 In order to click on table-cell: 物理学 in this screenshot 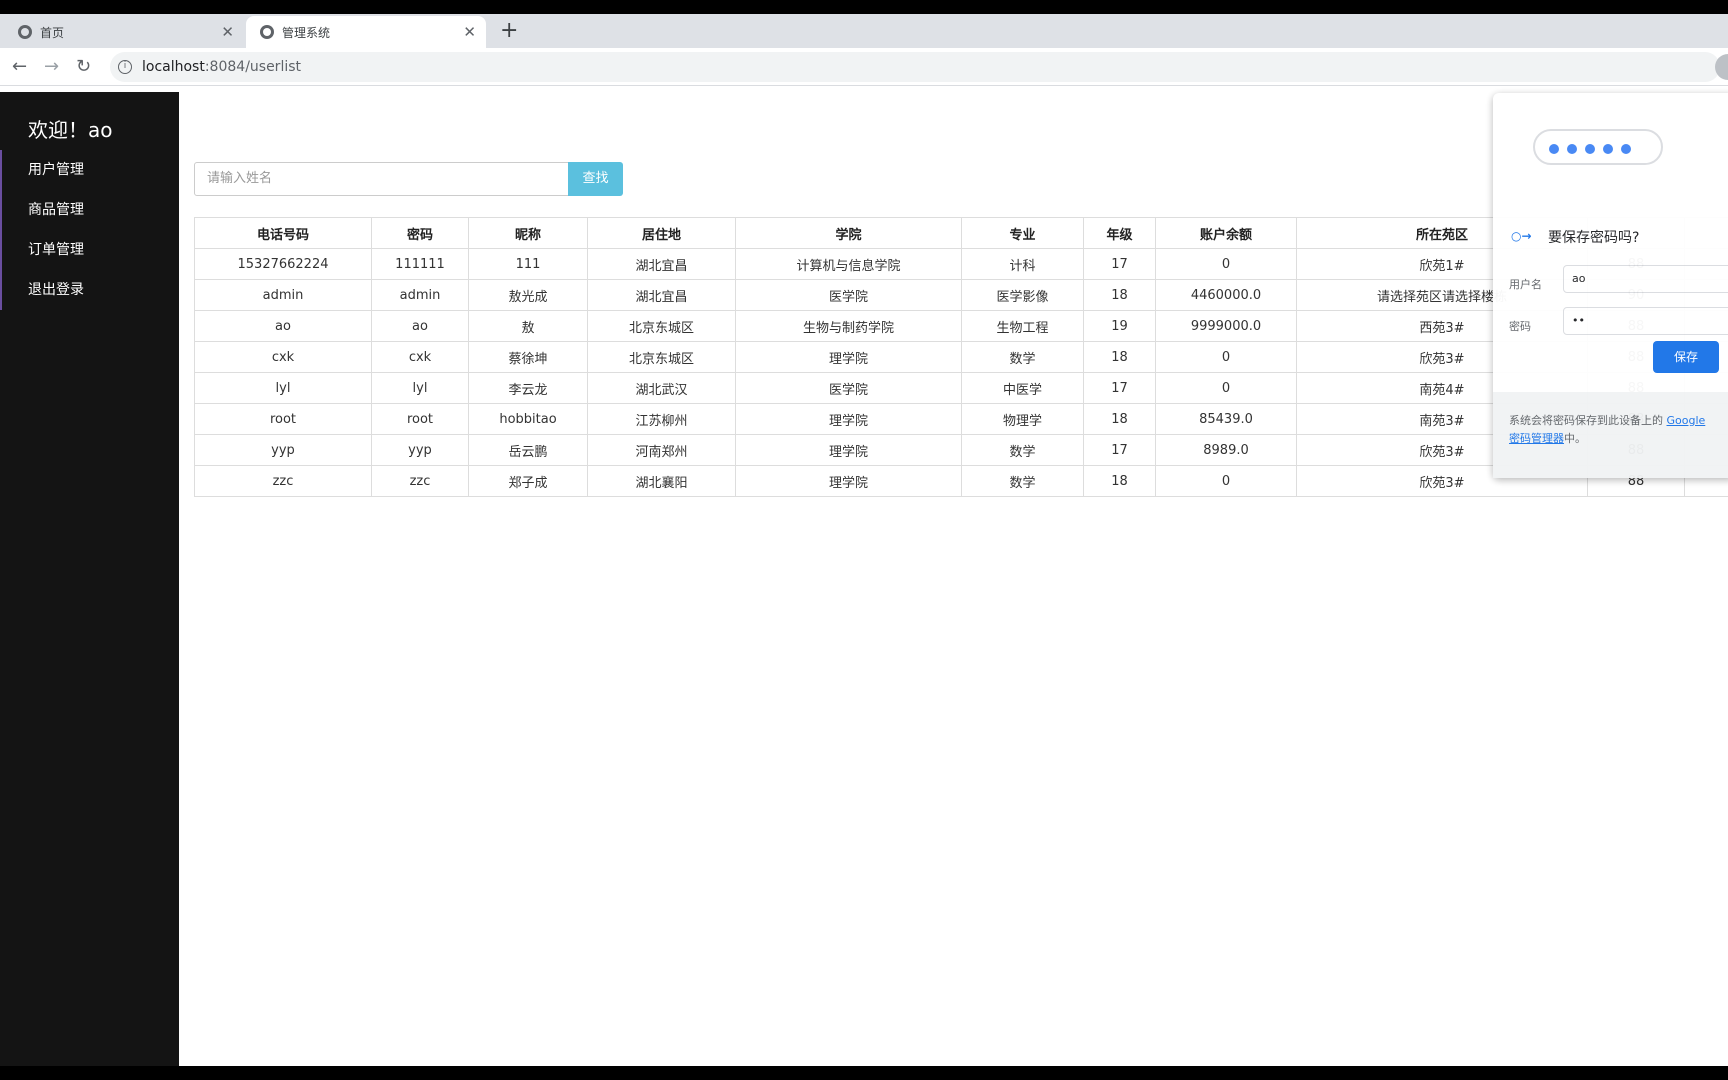, I will do `click(1022, 419)`.